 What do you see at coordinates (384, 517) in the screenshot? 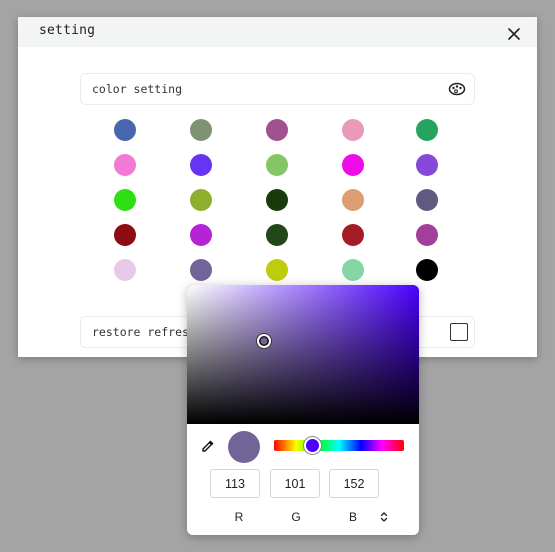
I see `chevron-up-down-icon` at bounding box center [384, 517].